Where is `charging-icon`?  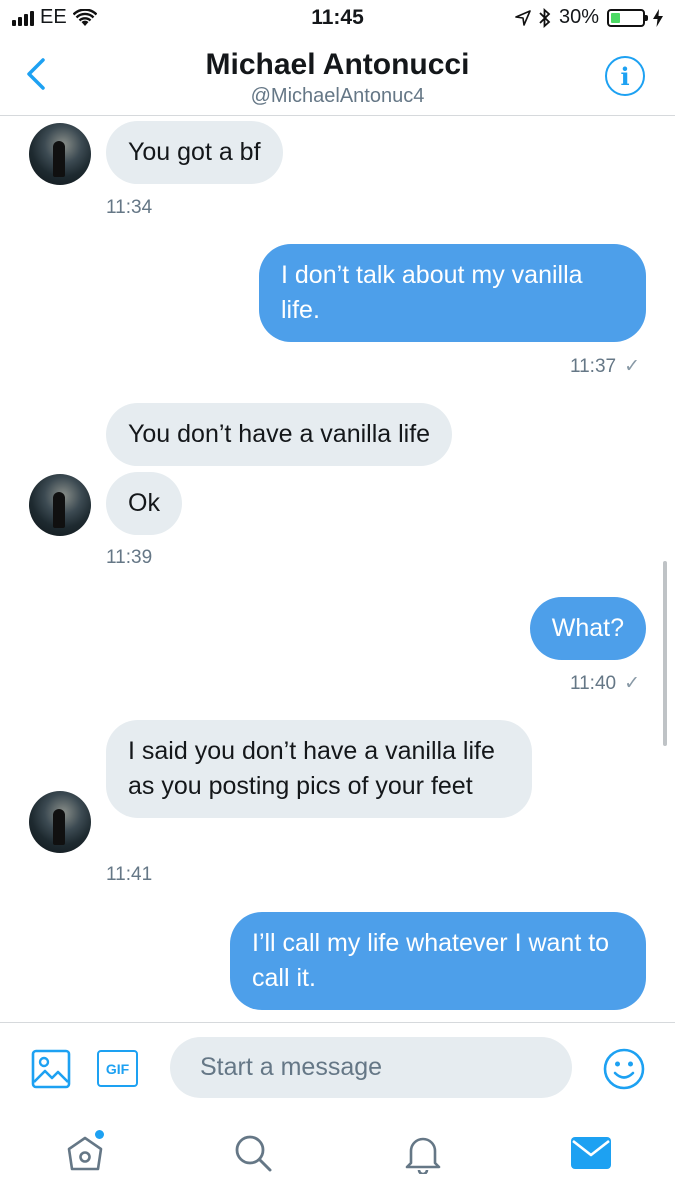 charging-icon is located at coordinates (658, 17).